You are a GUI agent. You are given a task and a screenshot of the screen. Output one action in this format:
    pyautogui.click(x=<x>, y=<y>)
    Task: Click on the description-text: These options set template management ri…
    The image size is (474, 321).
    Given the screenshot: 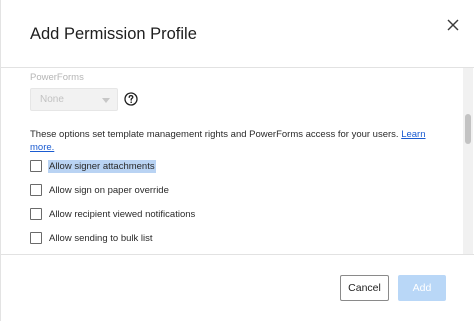 What is the action you would take?
    pyautogui.click(x=230, y=141)
    